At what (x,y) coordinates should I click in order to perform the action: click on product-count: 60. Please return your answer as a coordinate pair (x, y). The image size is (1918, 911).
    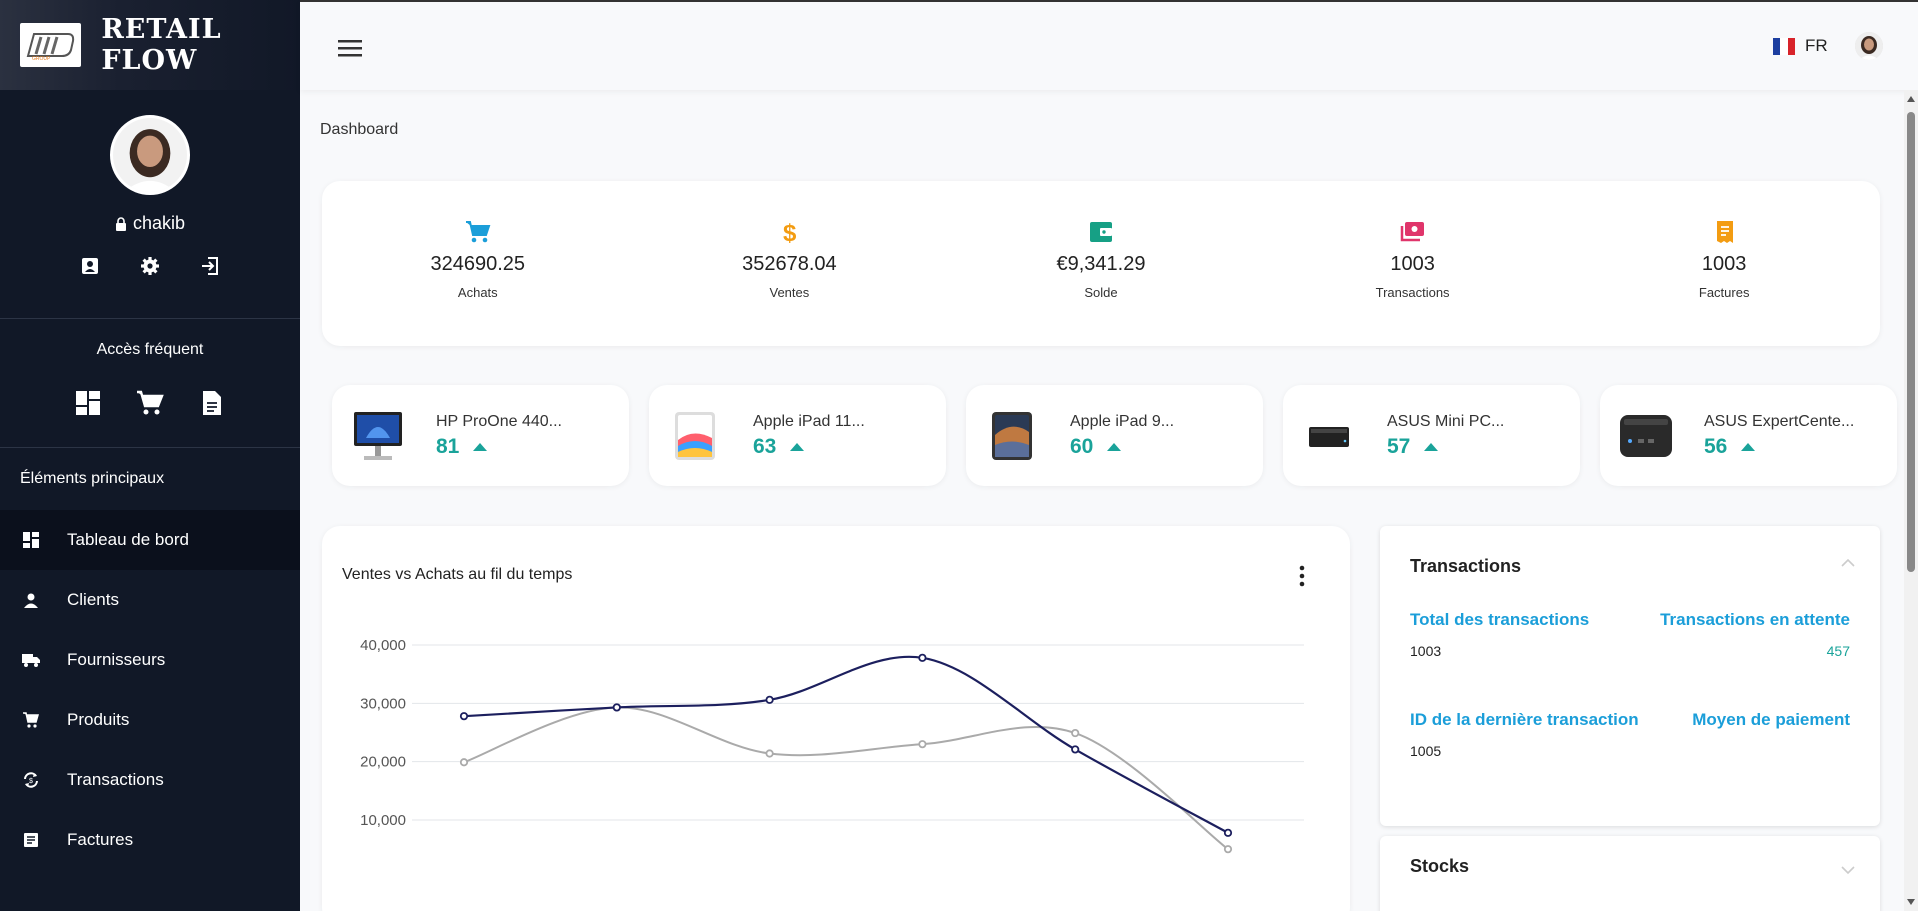
    Looking at the image, I should click on (1082, 446).